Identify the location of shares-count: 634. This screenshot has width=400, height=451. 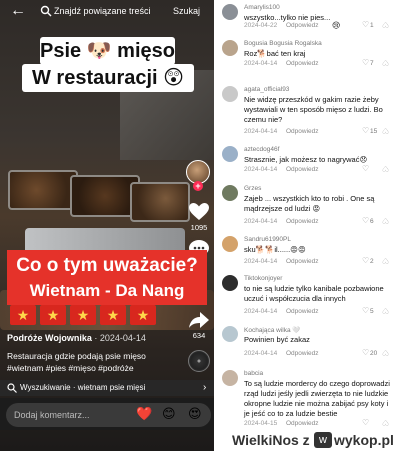
(199, 335).